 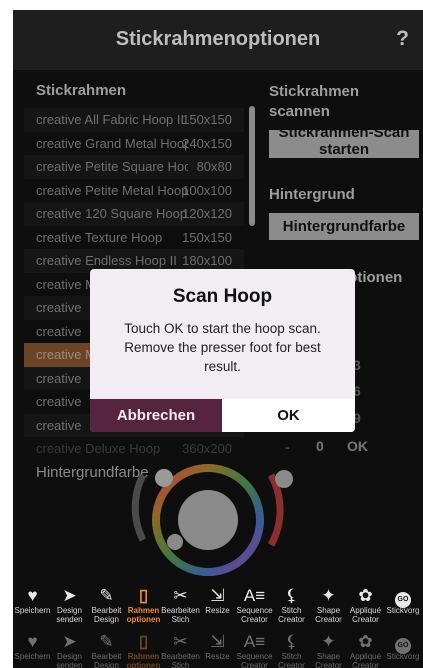 I want to click on hue-ring-handle, so click(x=175, y=542).